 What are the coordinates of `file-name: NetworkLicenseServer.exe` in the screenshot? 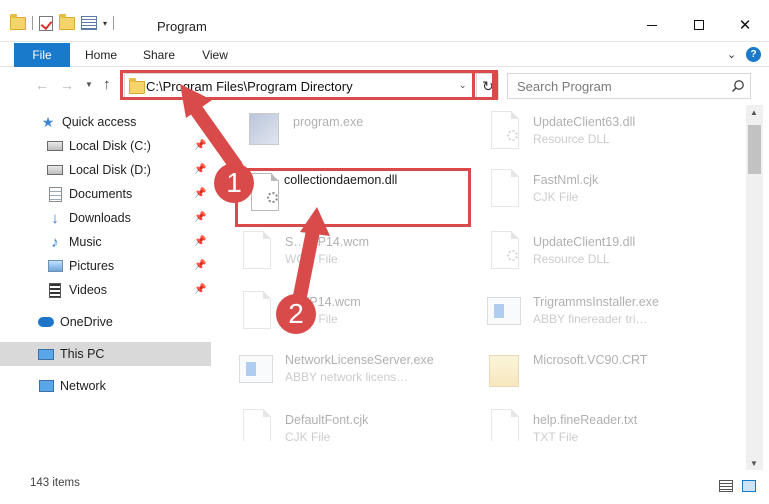 It's located at (359, 360).